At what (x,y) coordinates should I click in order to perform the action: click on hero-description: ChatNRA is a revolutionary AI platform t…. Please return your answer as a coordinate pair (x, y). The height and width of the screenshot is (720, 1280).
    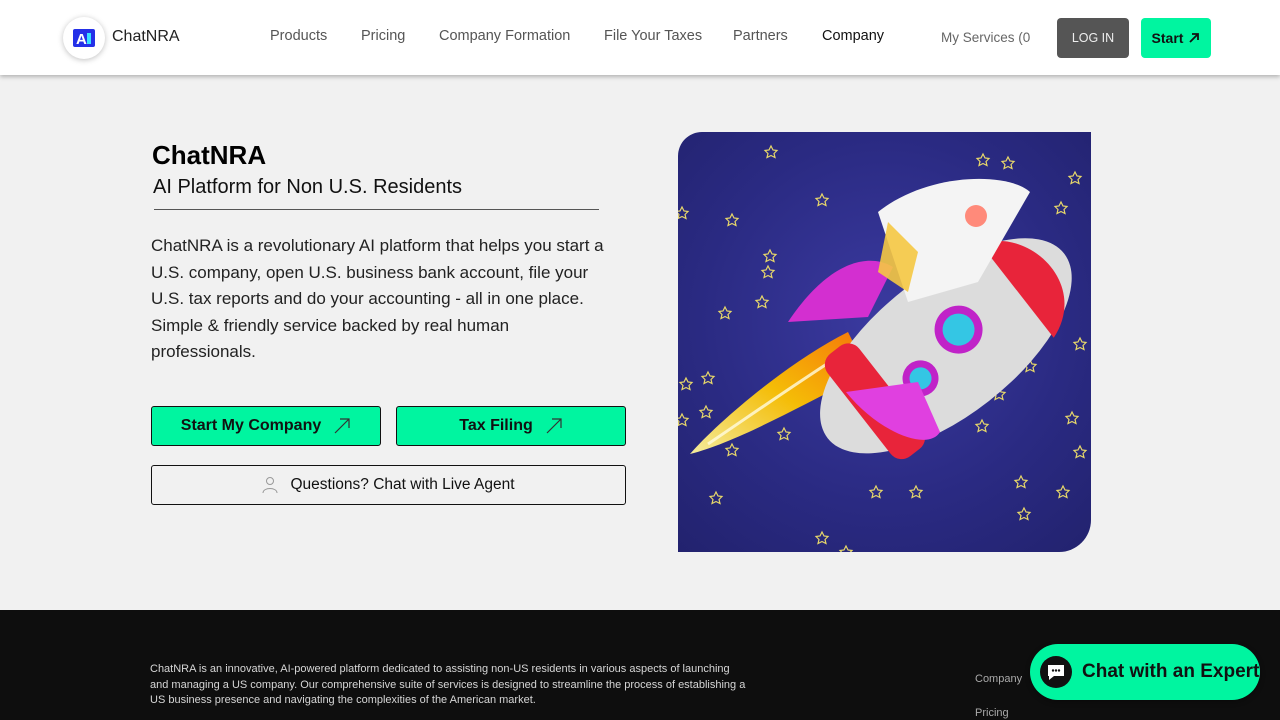
    Looking at the image, I should click on (377, 298).